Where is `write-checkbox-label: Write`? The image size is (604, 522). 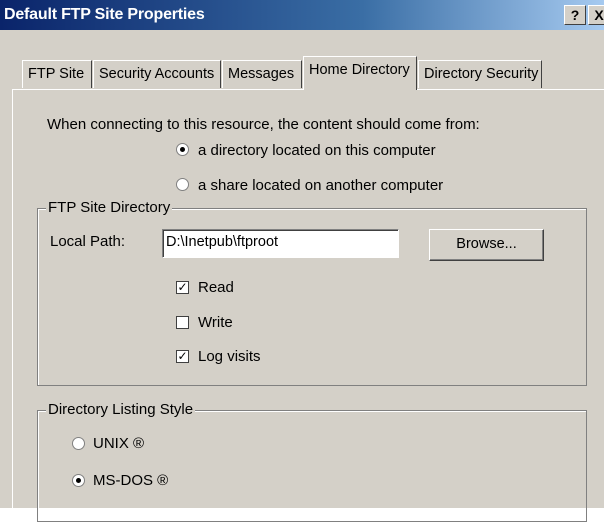 write-checkbox-label: Write is located at coordinates (215, 322).